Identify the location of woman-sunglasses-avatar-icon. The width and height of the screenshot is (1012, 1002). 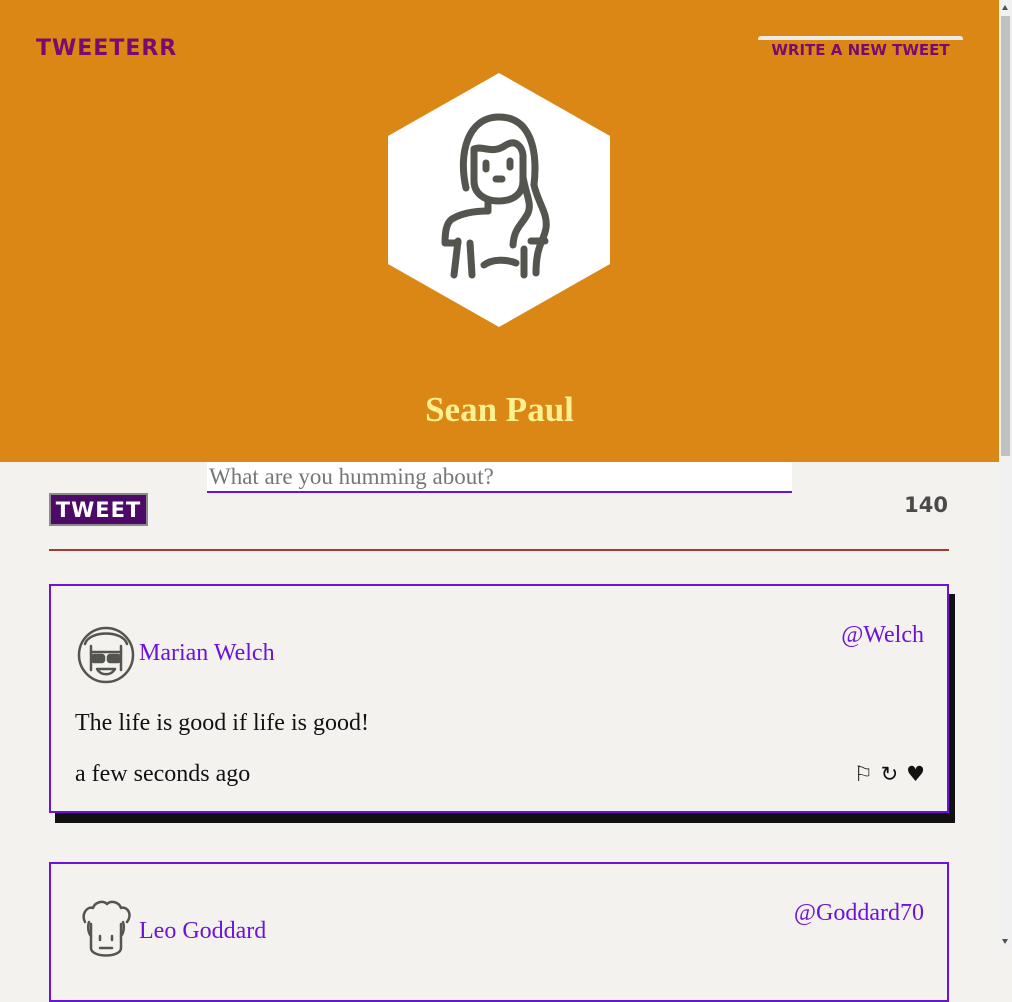
(106, 655).